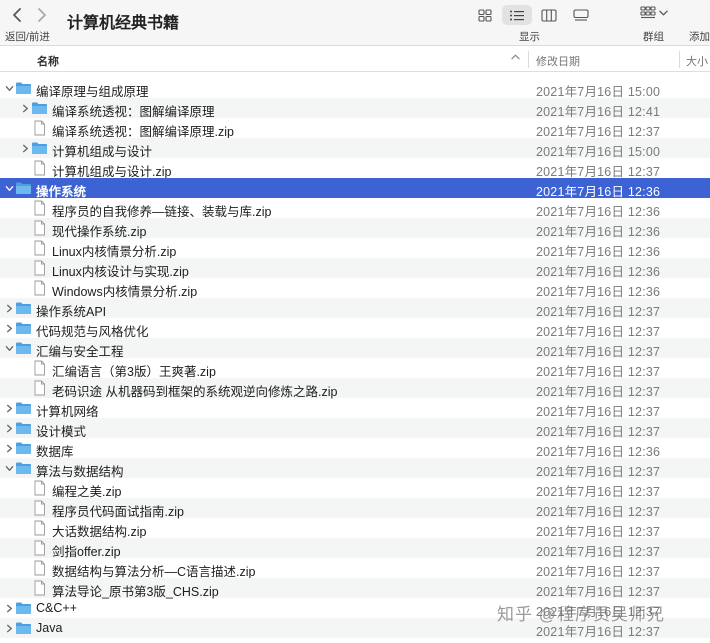 The image size is (710, 643). Describe the element at coordinates (355, 428) in the screenshot. I see `folder-row: 设计模式 2021年7月16日 12:37` at that location.